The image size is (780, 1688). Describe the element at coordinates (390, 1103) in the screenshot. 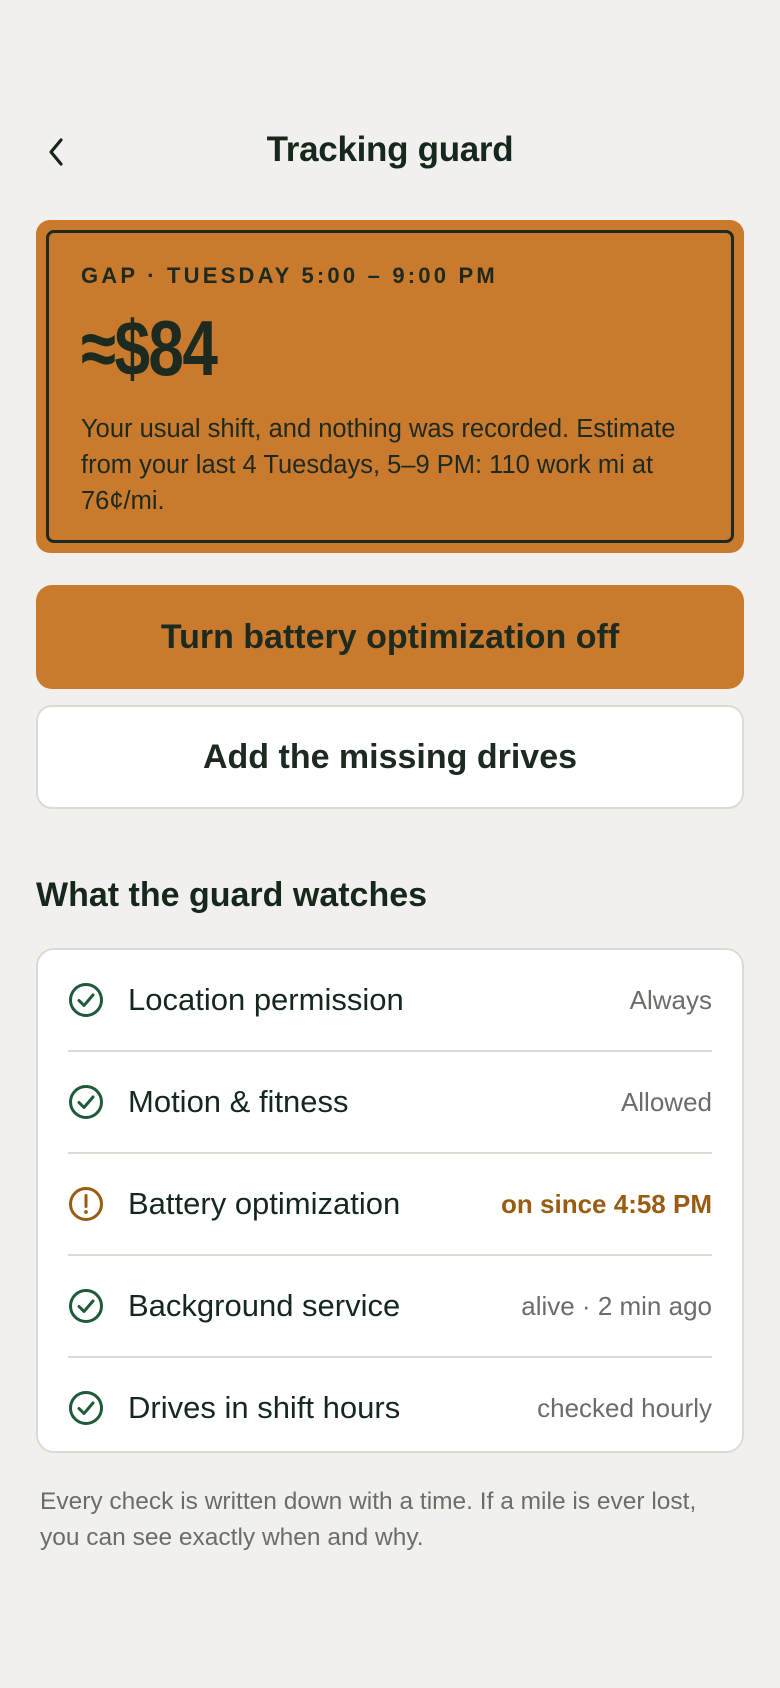

I see `list-item: Motion & fitness Allowed` at that location.